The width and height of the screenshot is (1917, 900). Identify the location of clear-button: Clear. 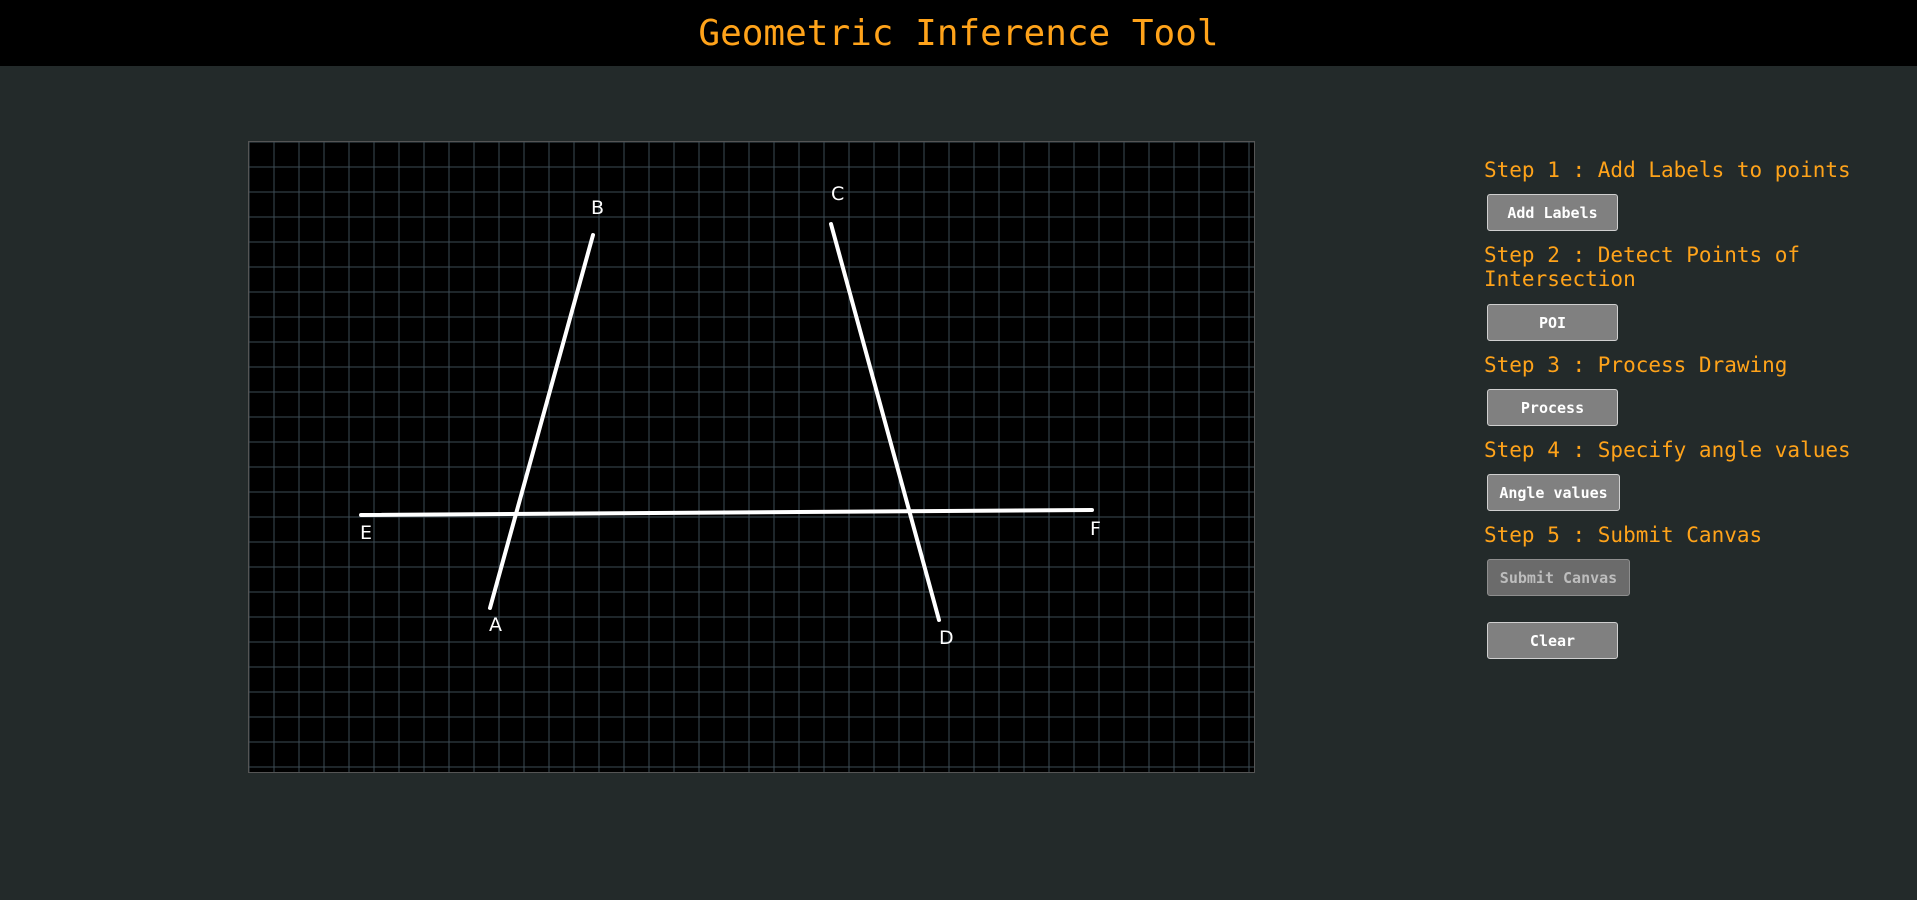
(1552, 640).